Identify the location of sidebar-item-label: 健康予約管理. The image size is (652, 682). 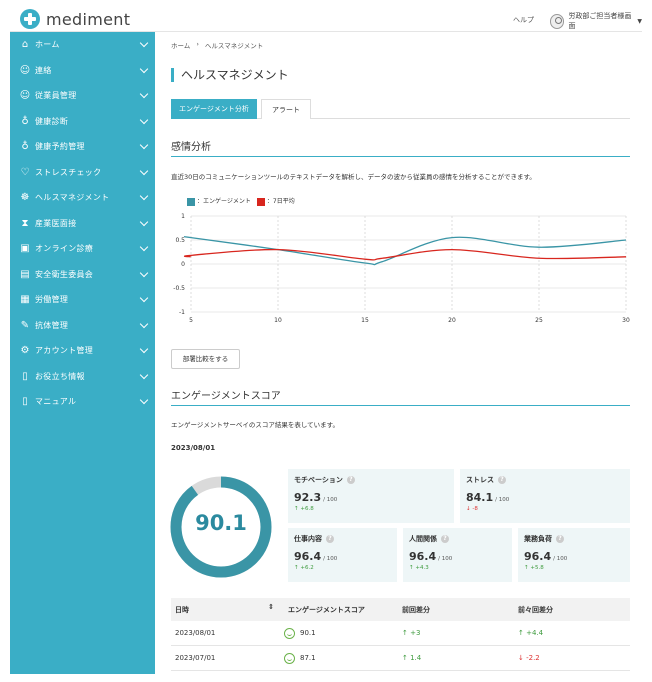
(60, 147).